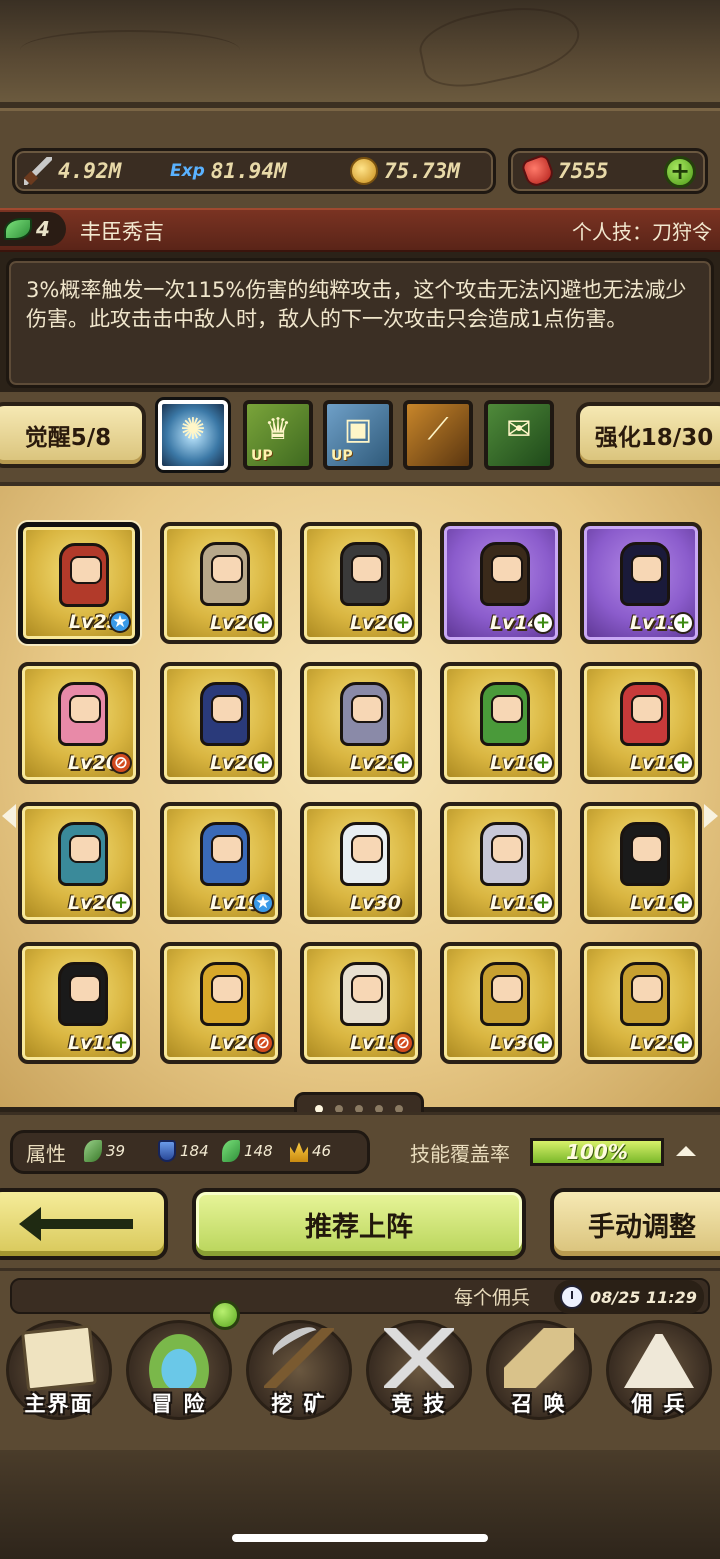 This screenshot has width=720, height=1559. What do you see at coordinates (635, 1224) in the screenshot?
I see `manual-adjust-button: 手动调整` at bounding box center [635, 1224].